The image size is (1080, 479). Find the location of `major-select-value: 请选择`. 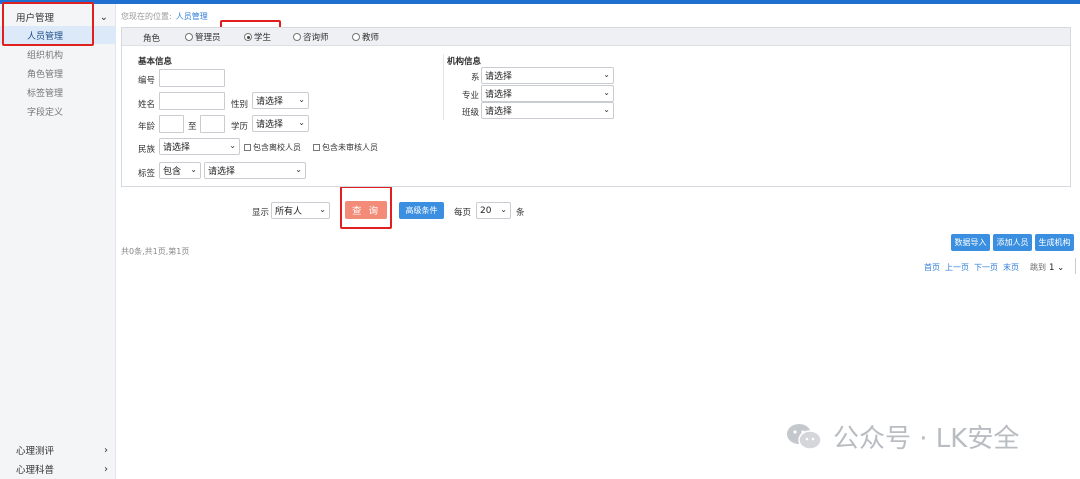

major-select-value: 请选择 is located at coordinates (499, 95).